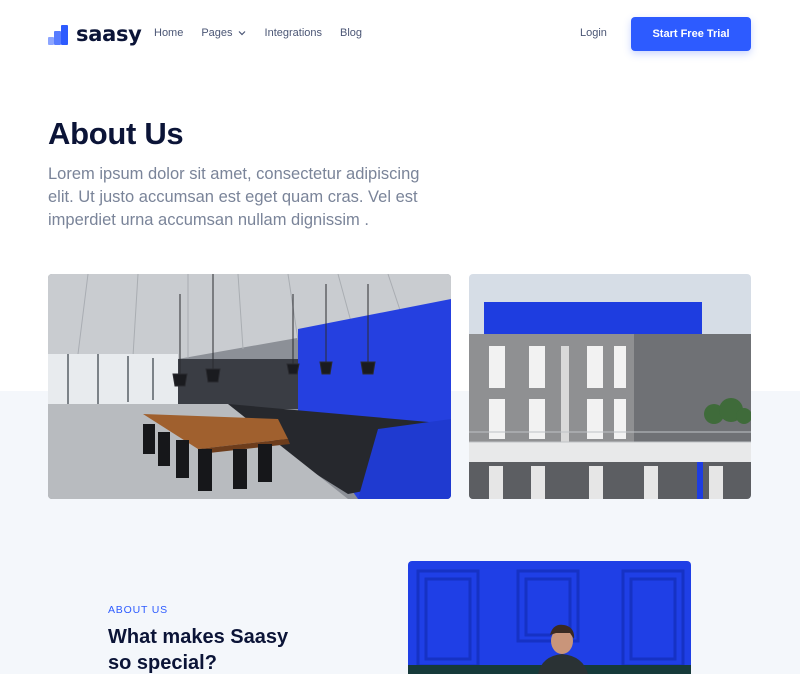  What do you see at coordinates (241, 33) in the screenshot?
I see `chevron-down-icon` at bounding box center [241, 33].